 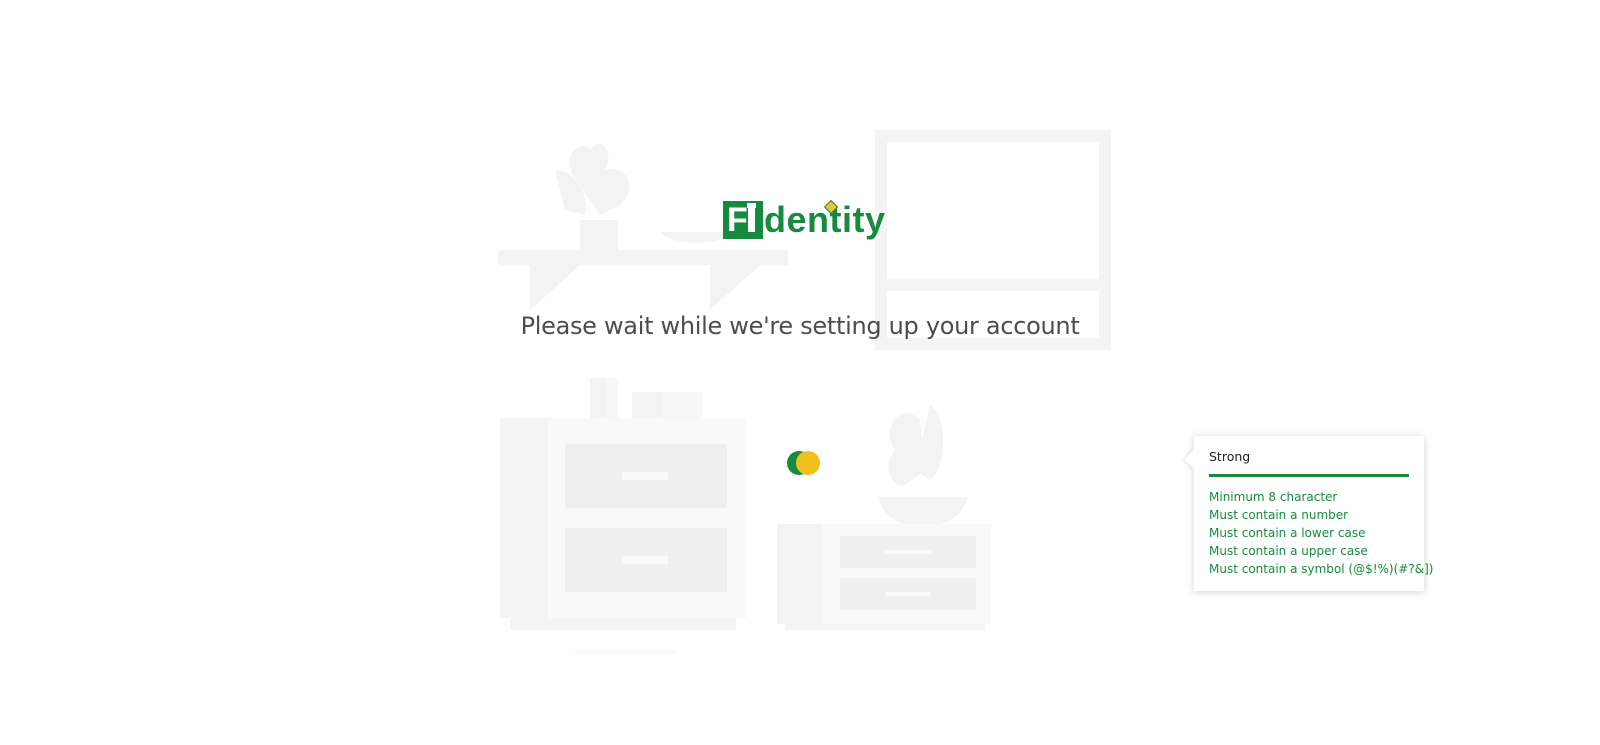 I want to click on rule-item: Minimum 8 character, so click(x=1273, y=497).